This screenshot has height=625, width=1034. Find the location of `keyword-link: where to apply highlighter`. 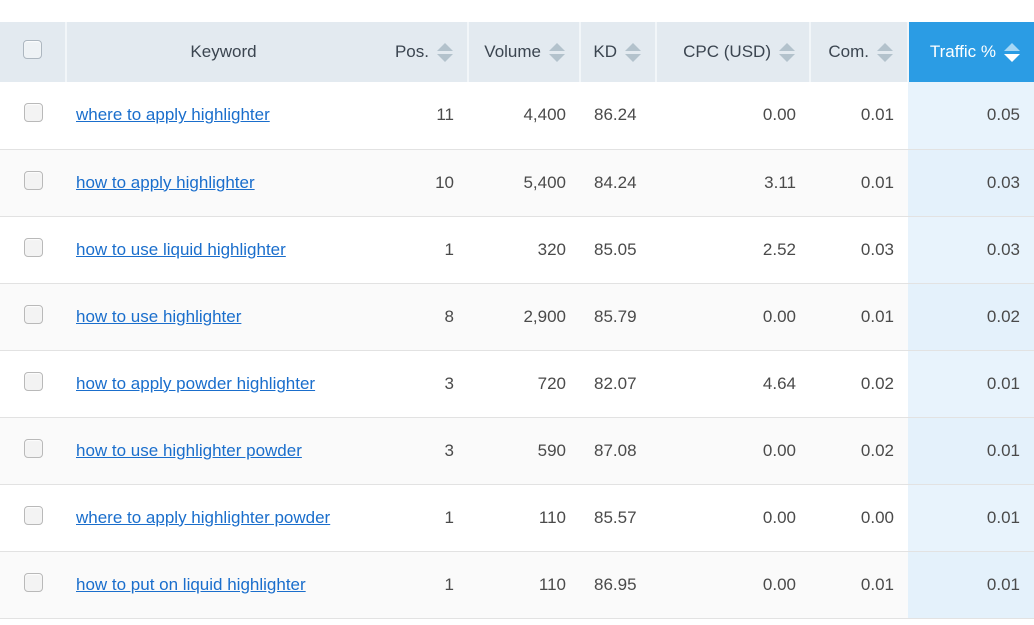

keyword-link: where to apply highlighter is located at coordinates (173, 114).